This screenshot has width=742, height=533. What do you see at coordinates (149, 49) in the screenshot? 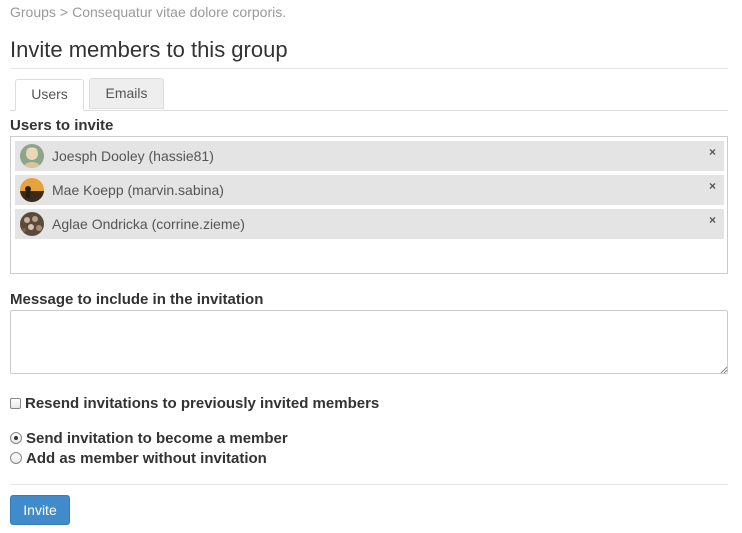
I see `page-title: Invite members to this group` at bounding box center [149, 49].